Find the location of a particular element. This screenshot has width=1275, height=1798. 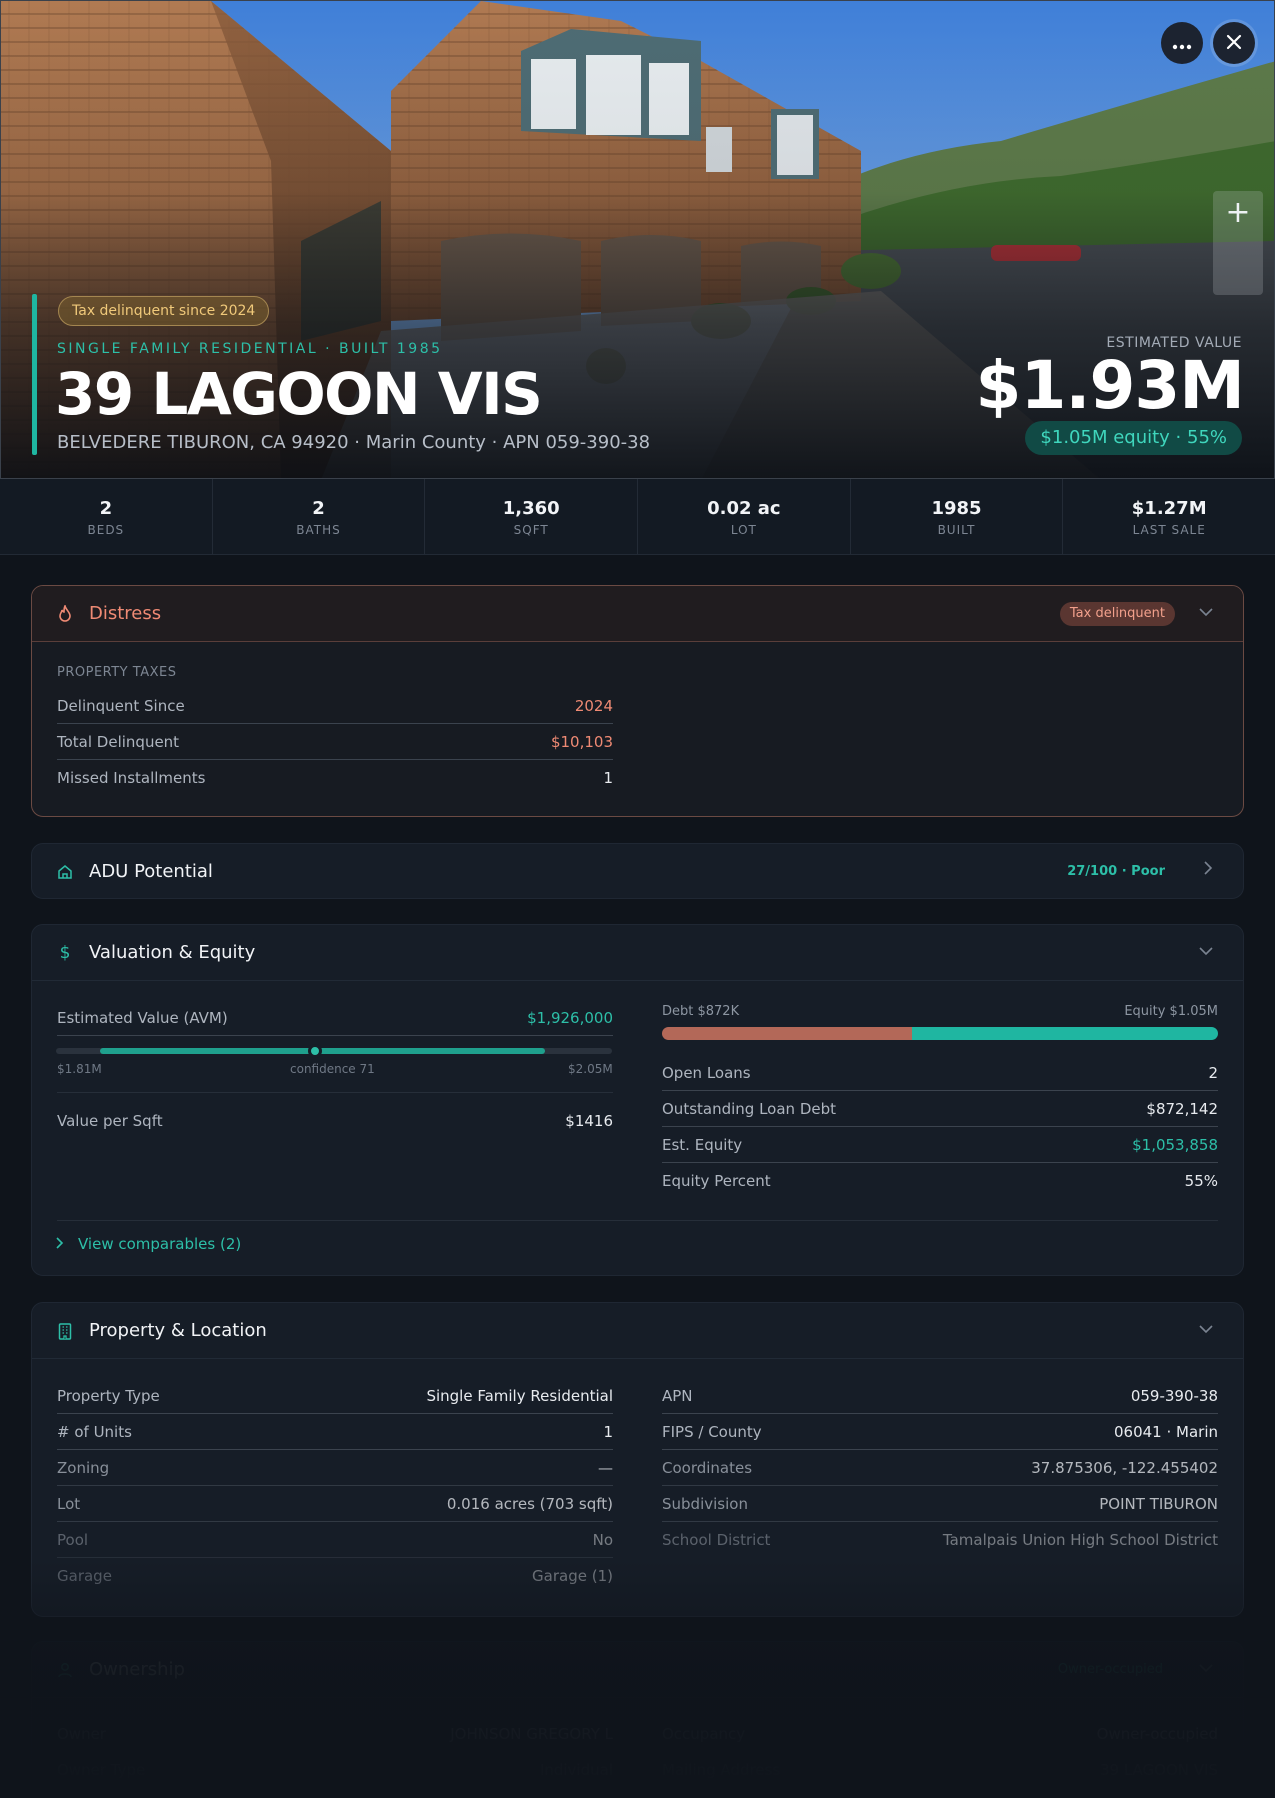

ownership-title: Ownership is located at coordinates (137, 1669).